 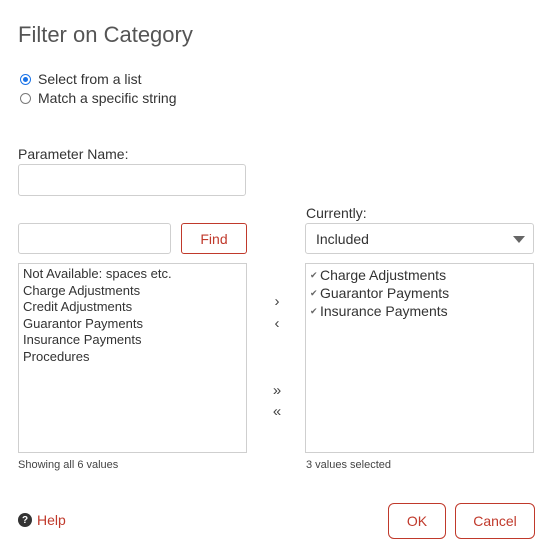 What do you see at coordinates (277, 323) in the screenshot?
I see `remove-selected-button: ‹` at bounding box center [277, 323].